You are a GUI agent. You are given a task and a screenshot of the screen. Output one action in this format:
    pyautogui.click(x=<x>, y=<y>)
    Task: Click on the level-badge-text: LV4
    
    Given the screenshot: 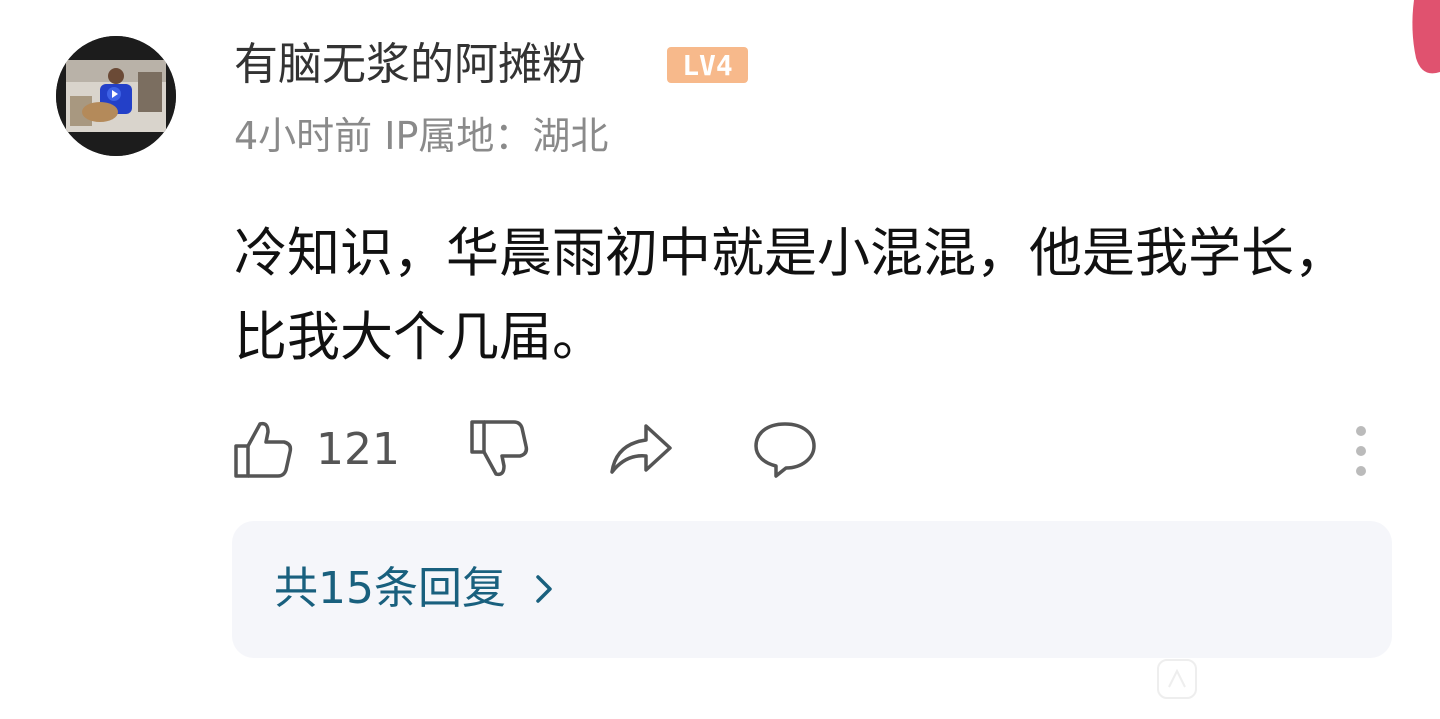 What is the action you would take?
    pyautogui.click(x=707, y=65)
    